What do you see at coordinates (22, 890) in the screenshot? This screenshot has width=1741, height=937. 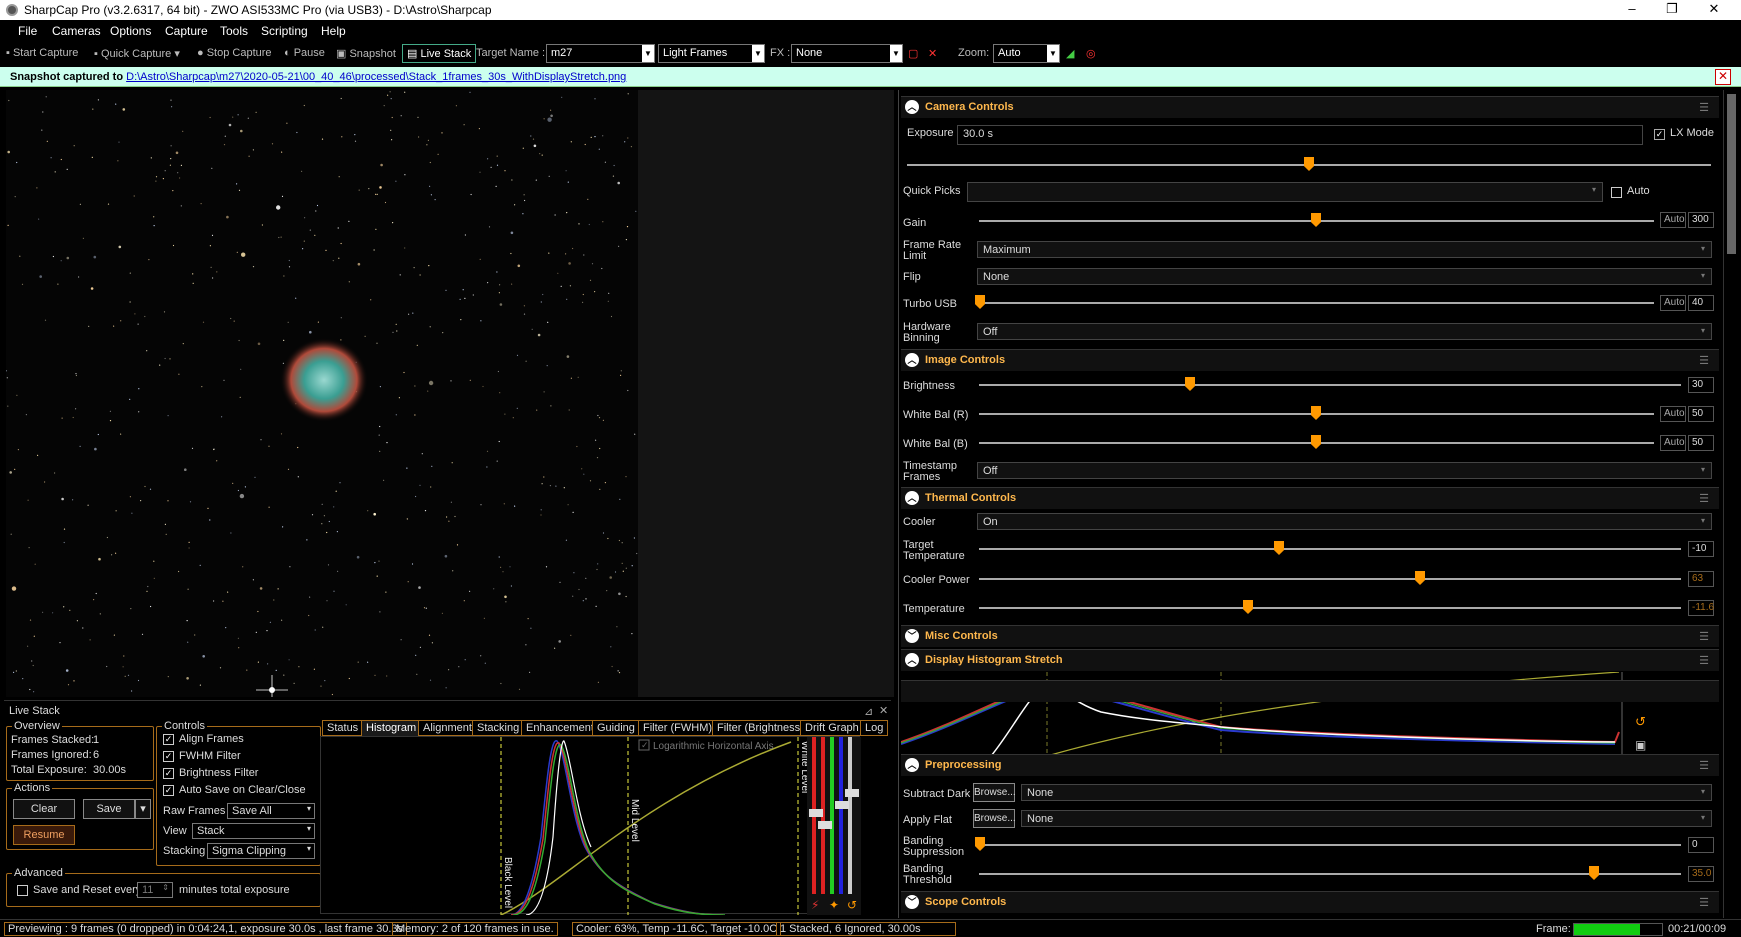 I see `save-reset-checkbox` at bounding box center [22, 890].